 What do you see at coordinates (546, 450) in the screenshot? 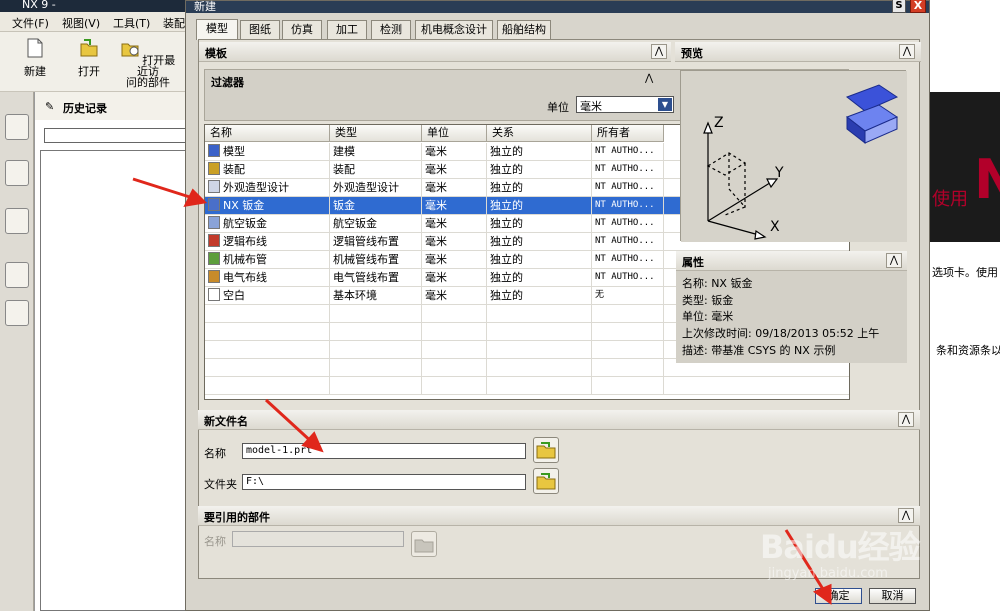
I see `browse-name-button` at bounding box center [546, 450].